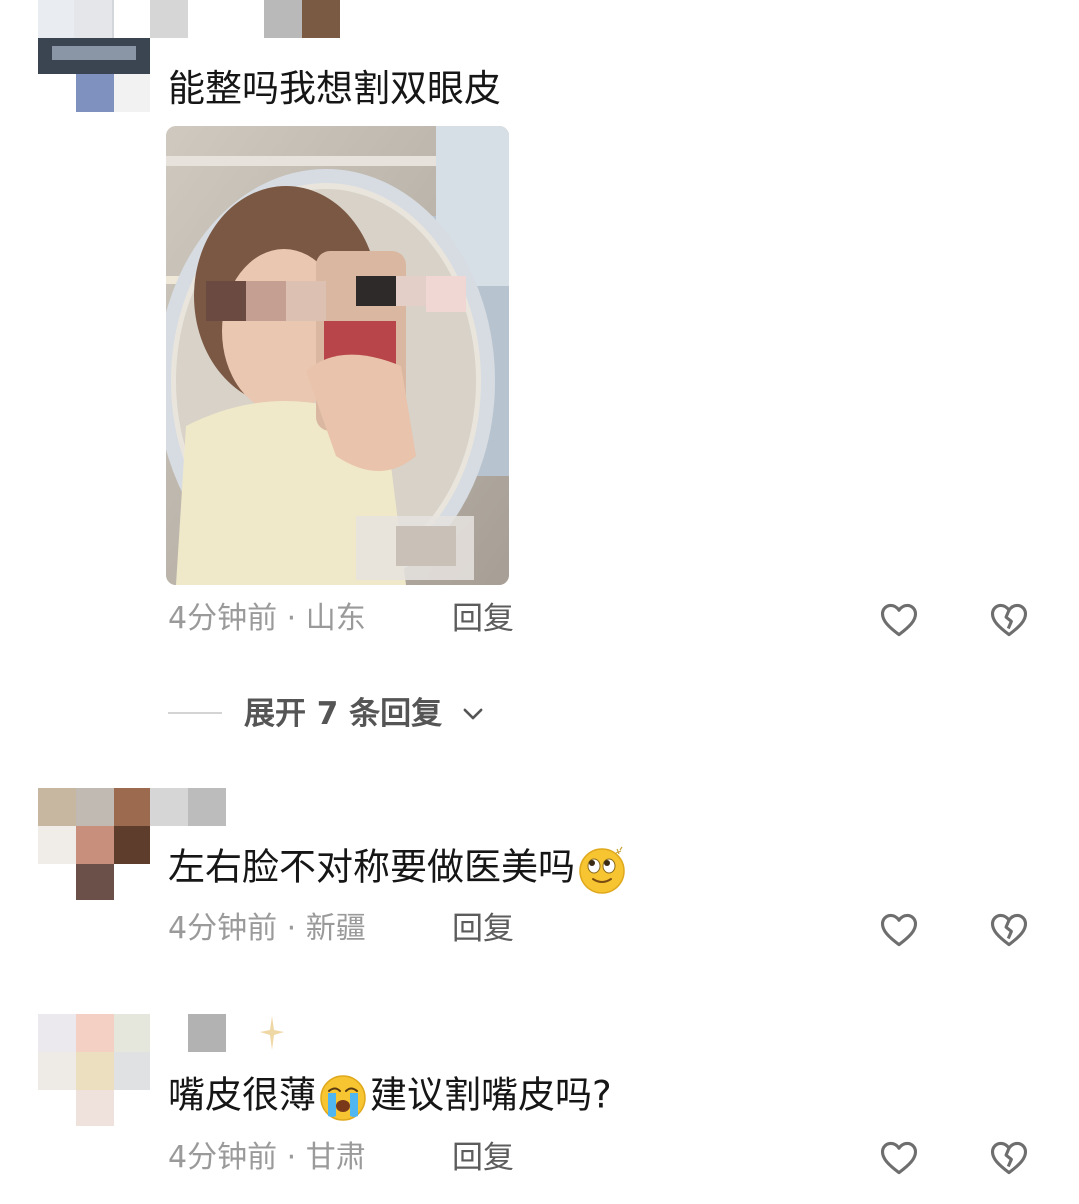 The image size is (1079, 1204). Describe the element at coordinates (334, 88) in the screenshot. I see `comment-text: 能整吗我想割双眼皮` at that location.